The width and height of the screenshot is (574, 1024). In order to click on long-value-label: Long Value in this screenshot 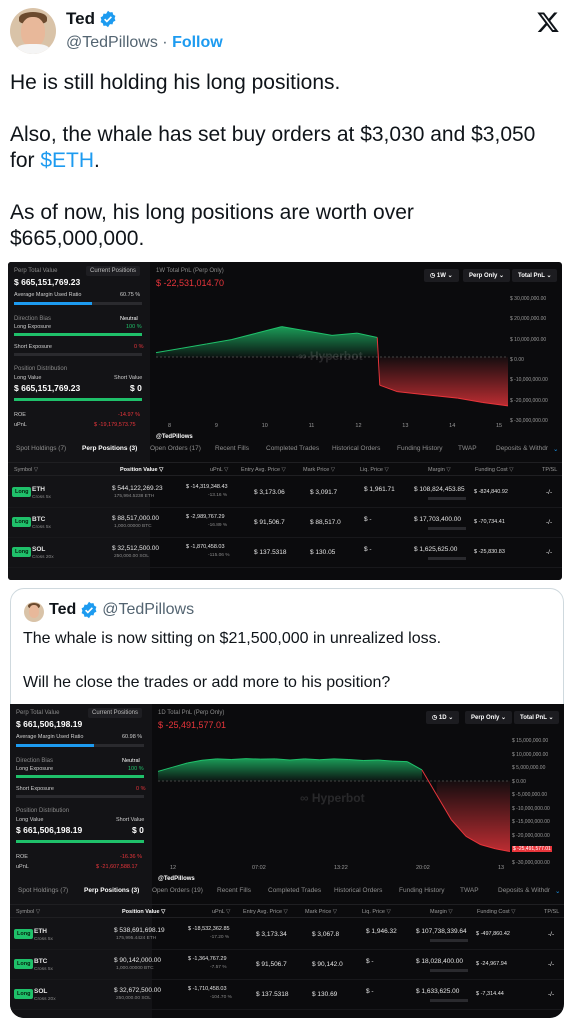, I will do `click(30, 820)`.